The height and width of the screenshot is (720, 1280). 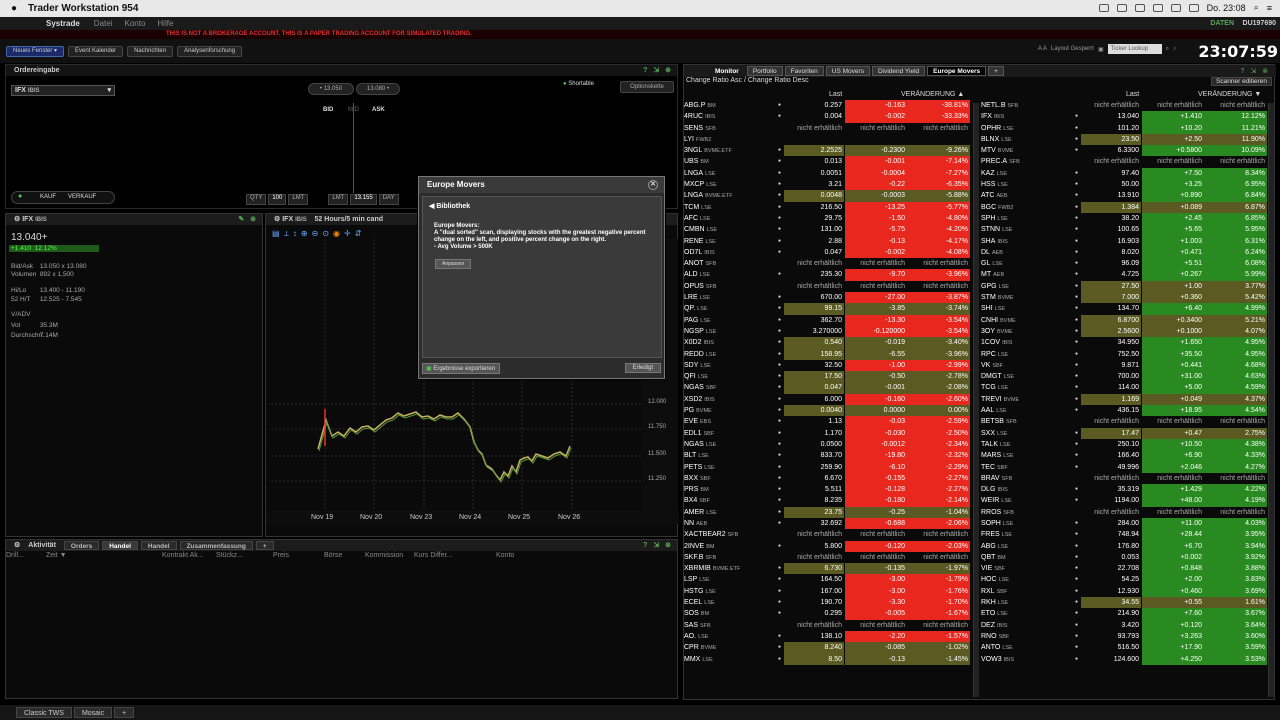 I want to click on tif-select: DAY, so click(x=388, y=199).